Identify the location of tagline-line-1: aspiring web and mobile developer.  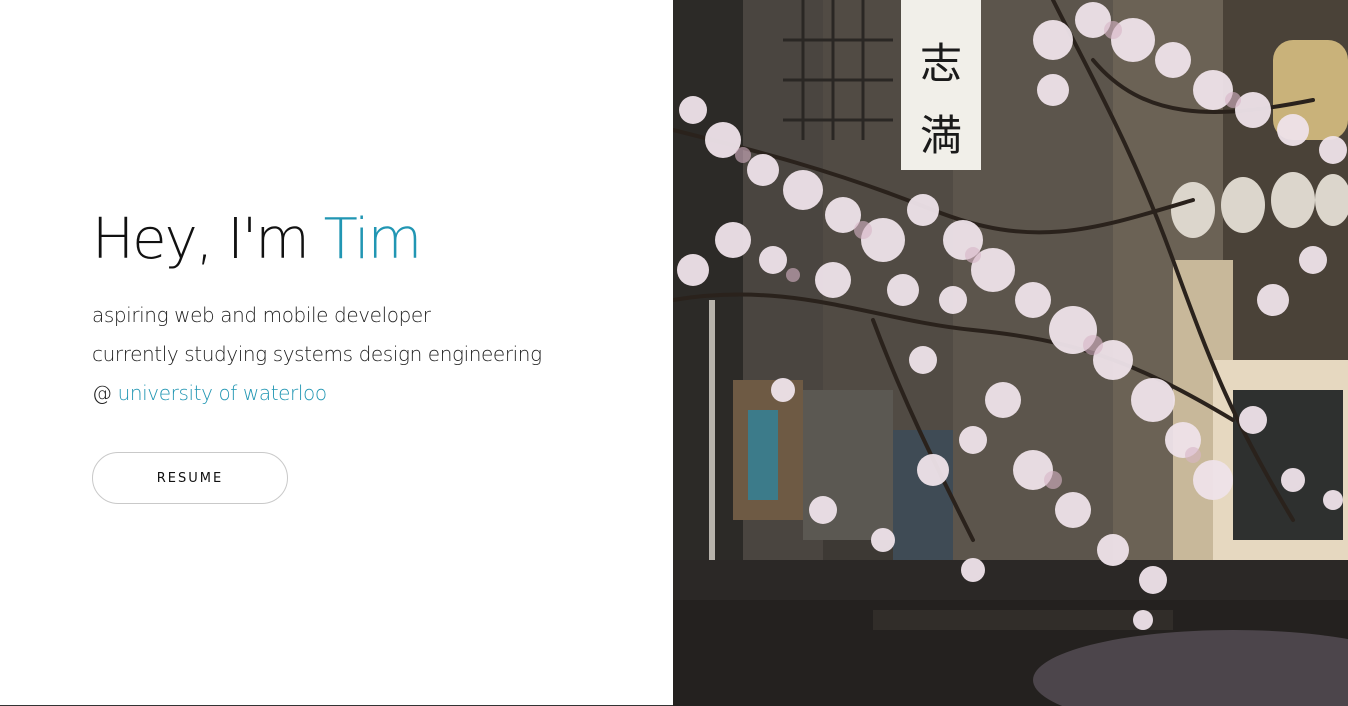
(261, 315).